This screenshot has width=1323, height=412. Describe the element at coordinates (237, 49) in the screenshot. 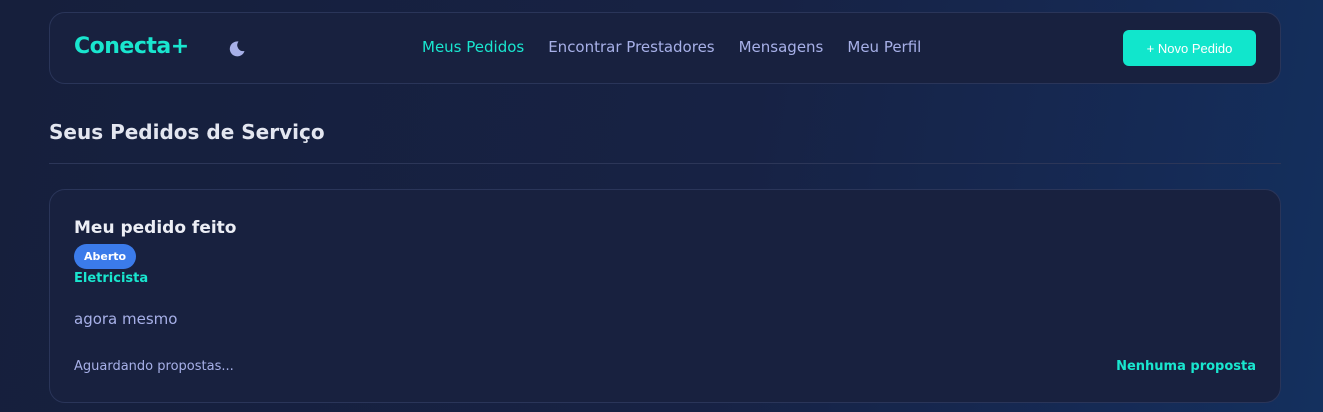

I see `moon-icon` at that location.